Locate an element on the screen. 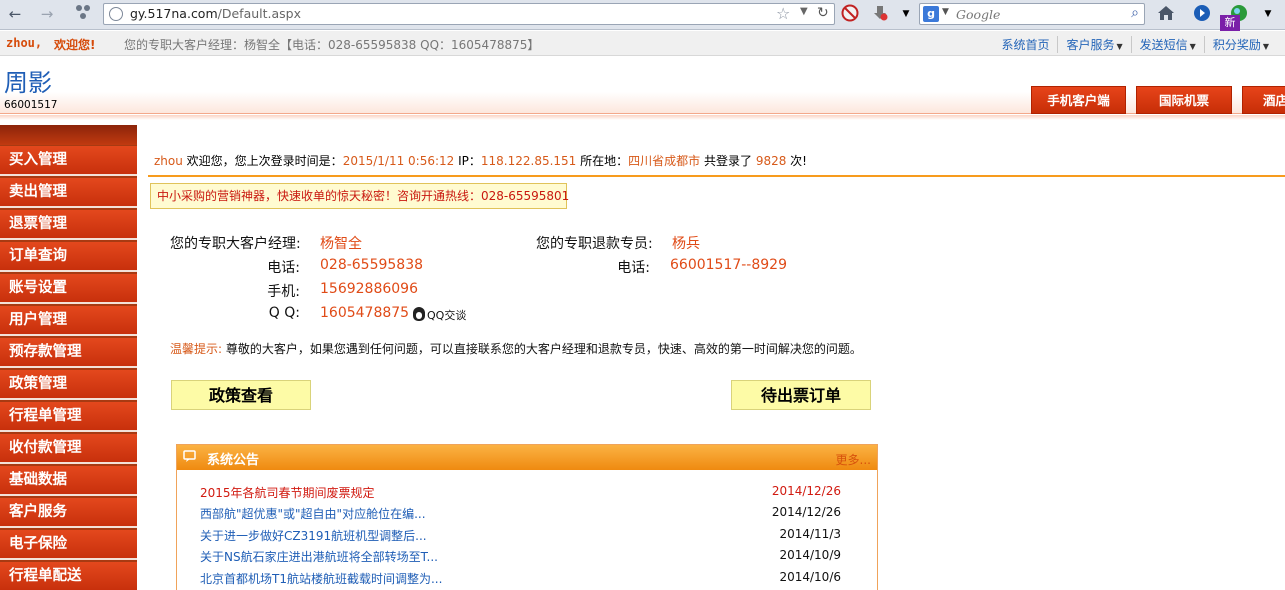  sidebar-item-itinerary-manage: 行程单管理 is located at coordinates (68, 417).